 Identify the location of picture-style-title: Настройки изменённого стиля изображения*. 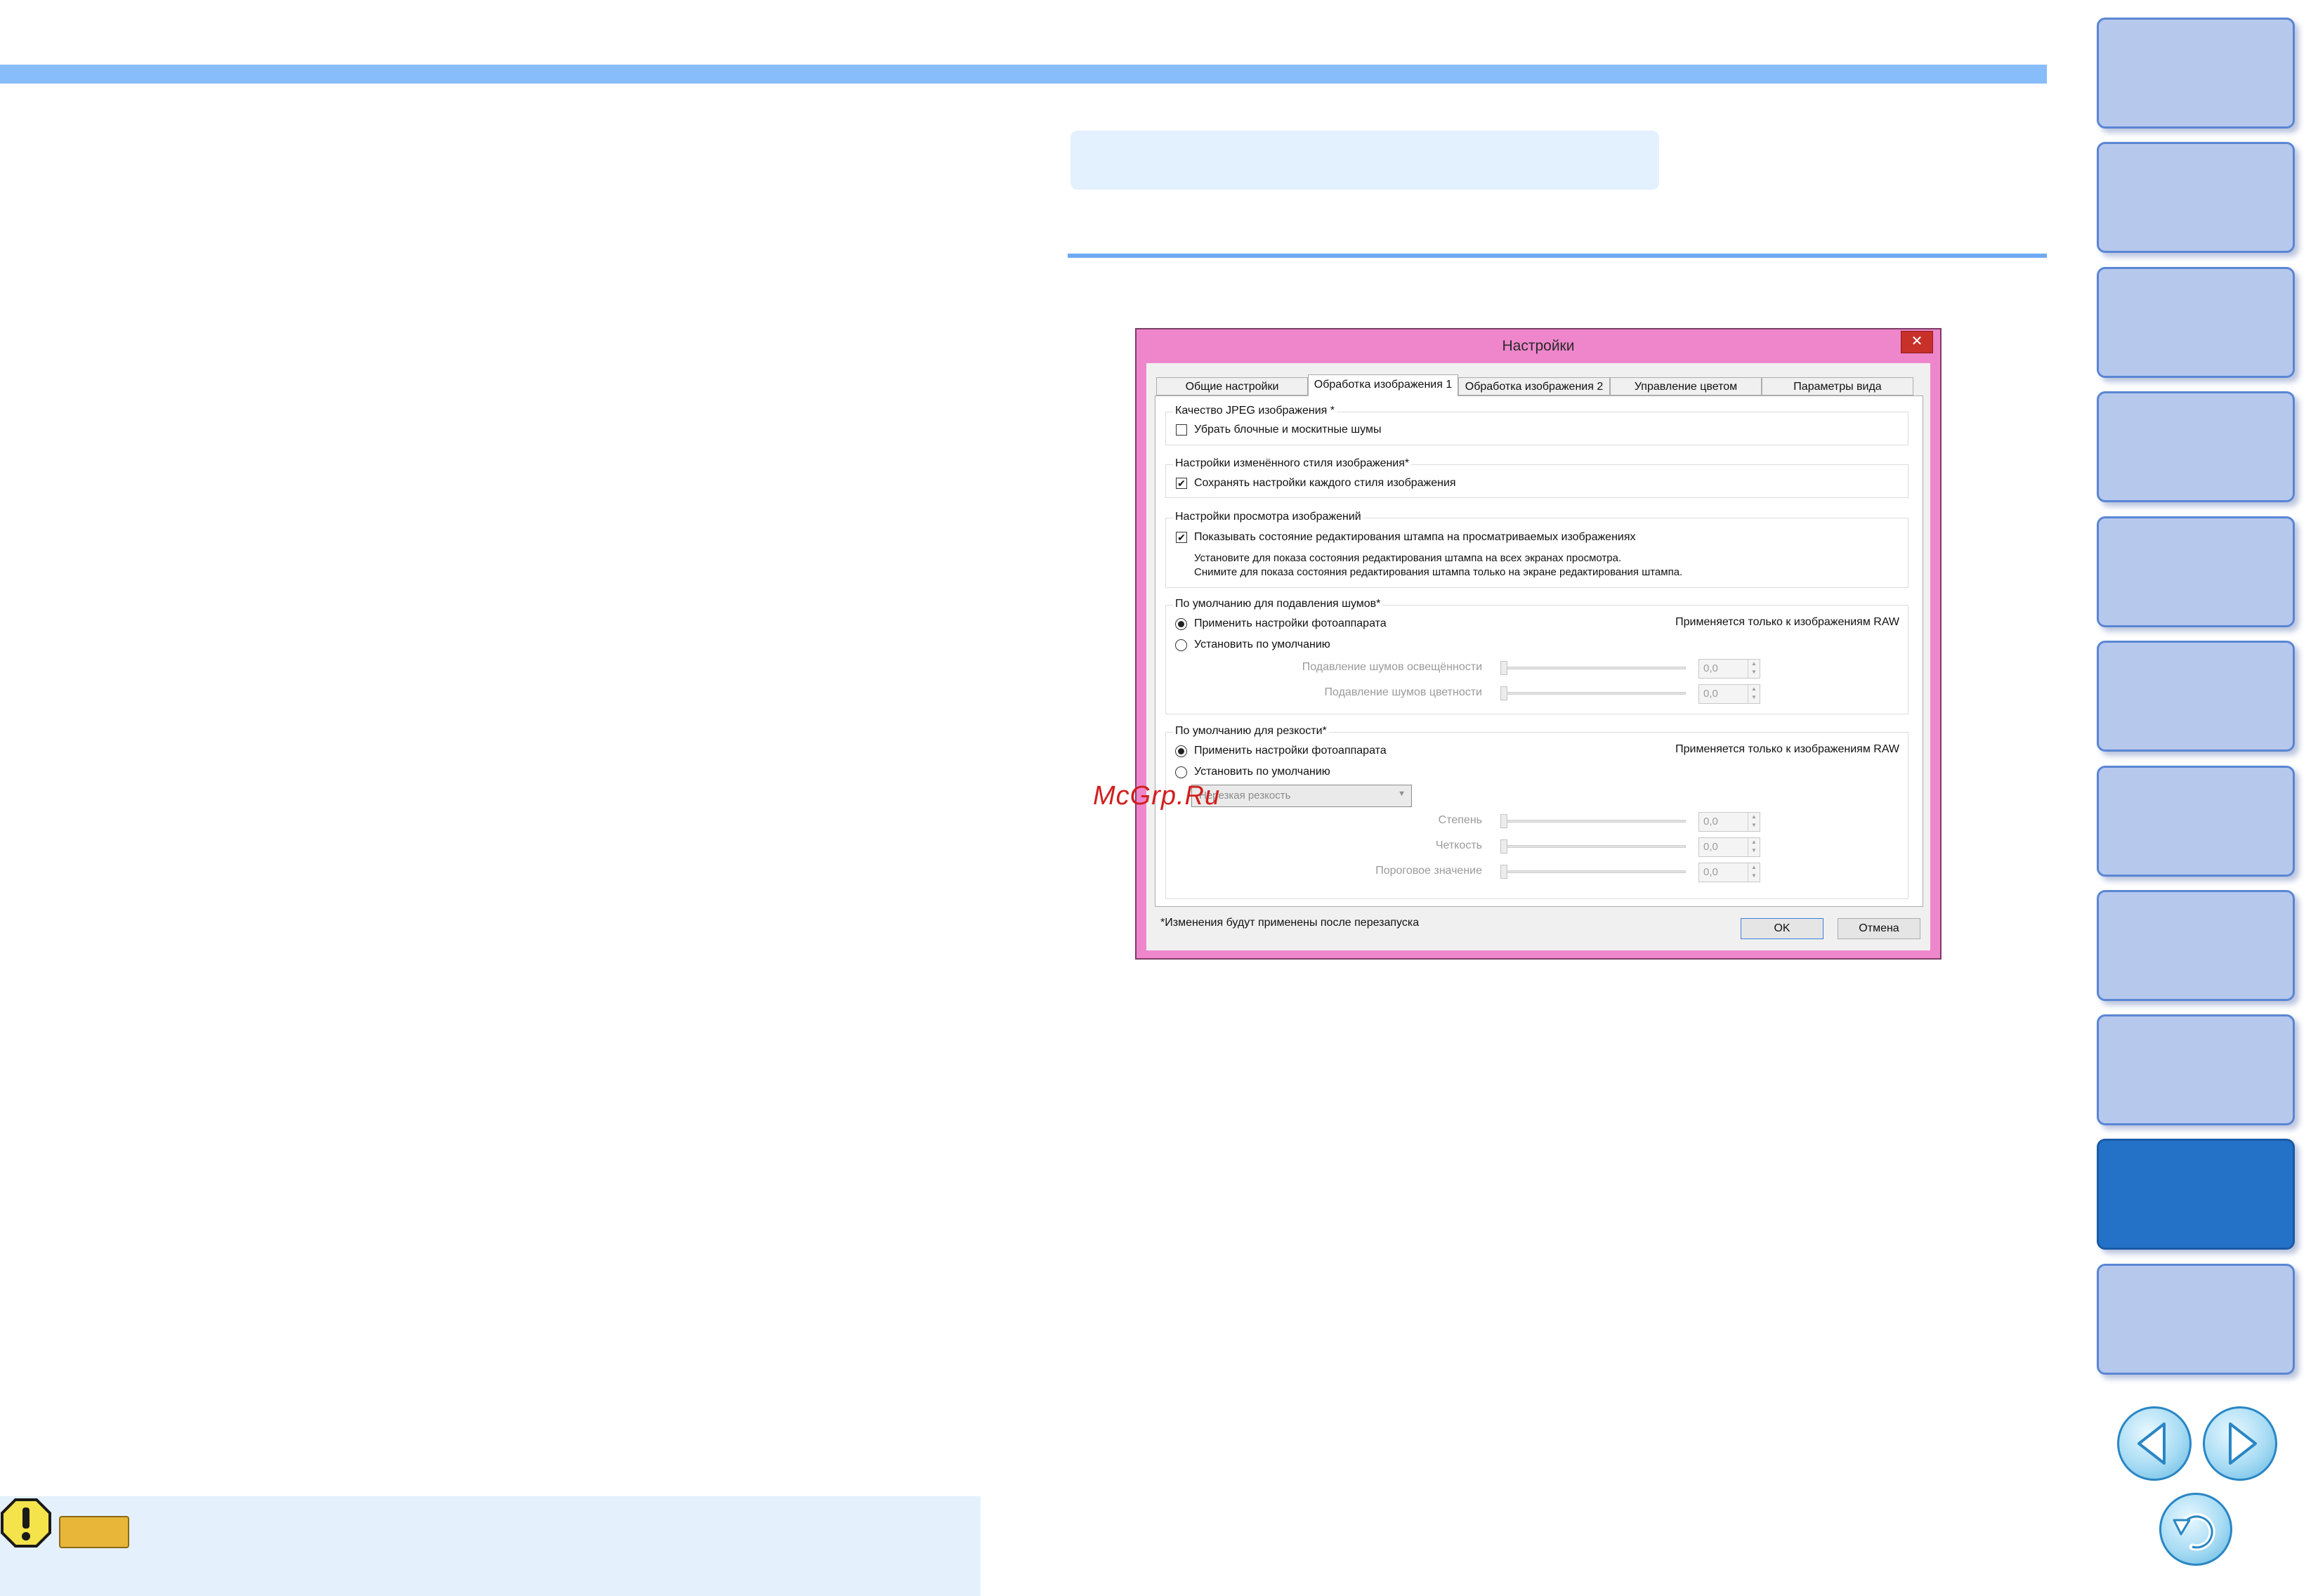
(1292, 463).